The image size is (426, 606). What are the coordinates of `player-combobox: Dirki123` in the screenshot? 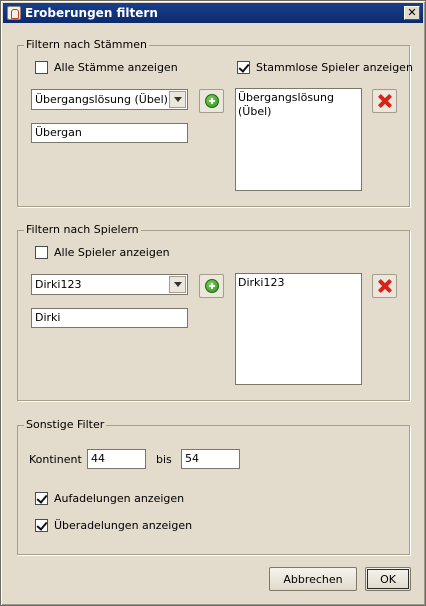 It's located at (109, 284).